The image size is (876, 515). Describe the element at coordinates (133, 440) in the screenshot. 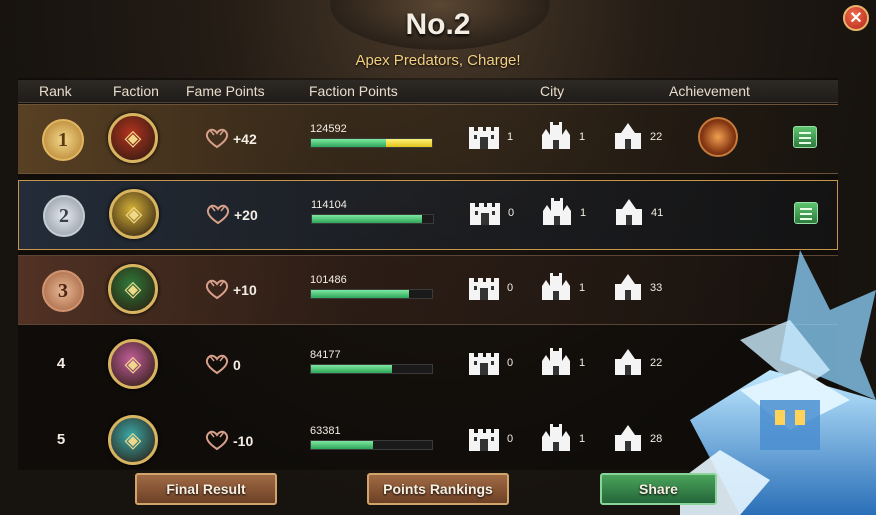

I see `kraken-icon: ◈` at that location.